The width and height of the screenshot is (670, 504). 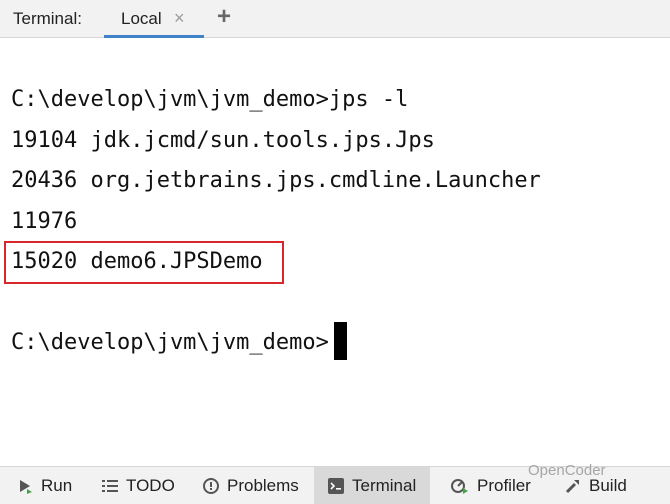 I want to click on terminal-icon, so click(x=336, y=485).